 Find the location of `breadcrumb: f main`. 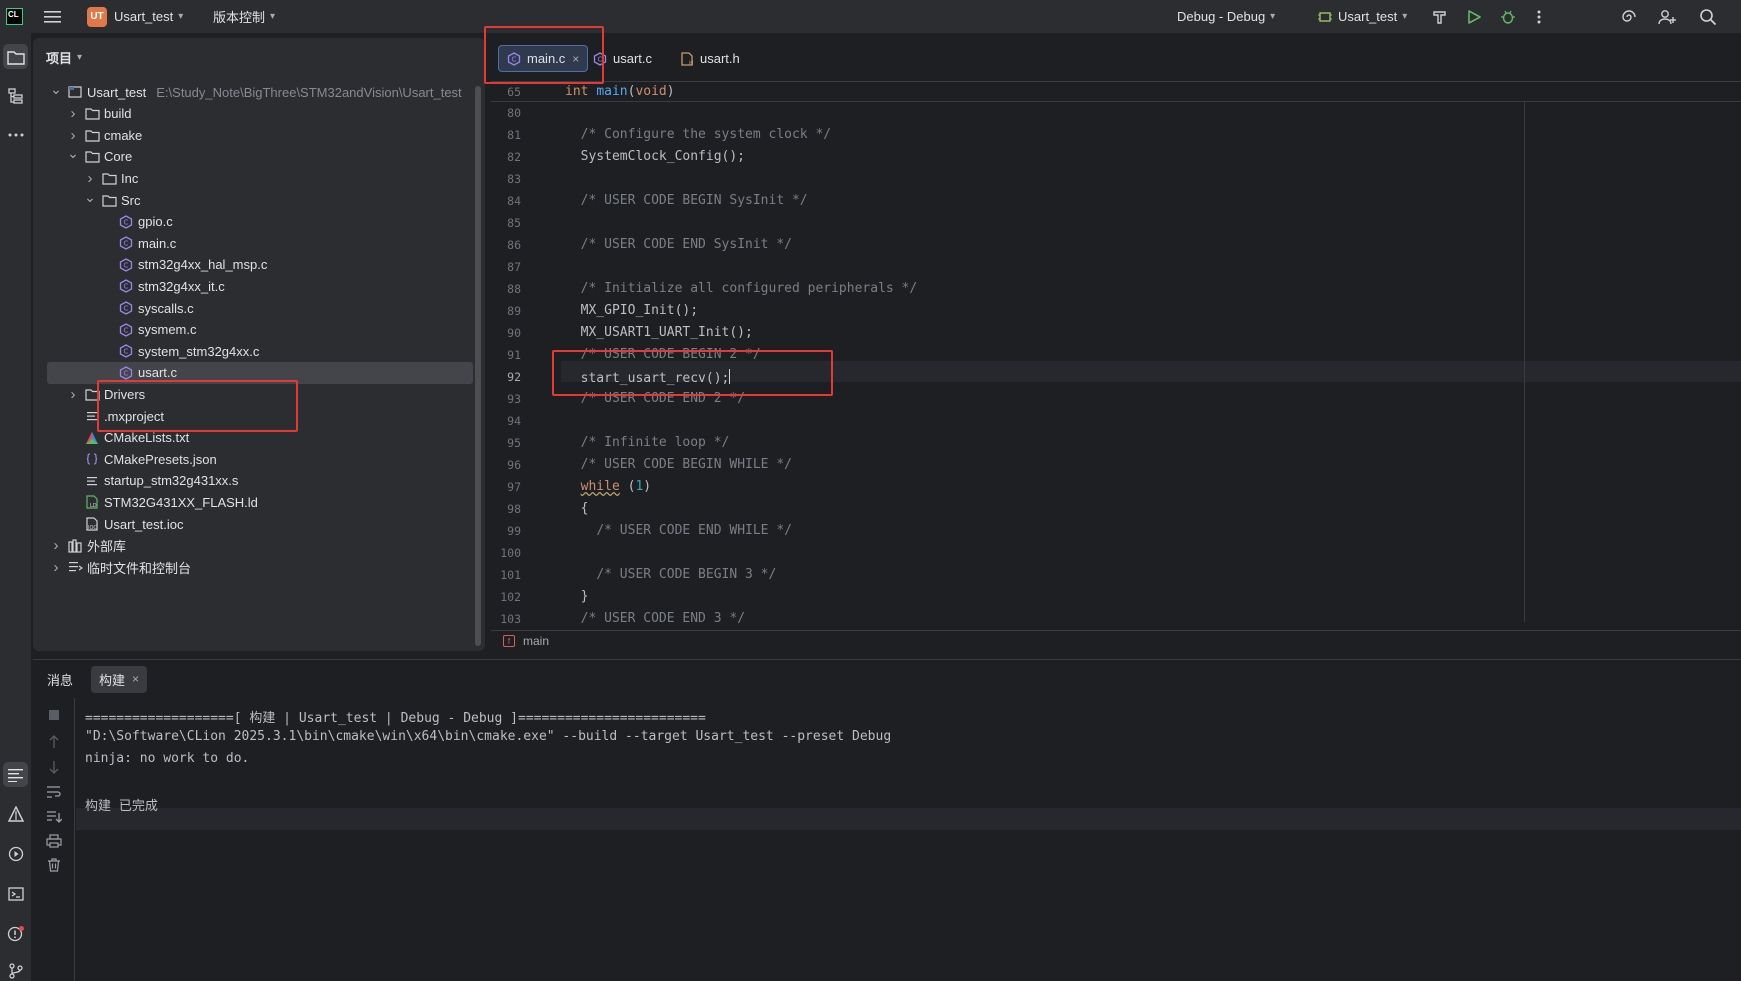

breadcrumb: f main is located at coordinates (1116, 640).